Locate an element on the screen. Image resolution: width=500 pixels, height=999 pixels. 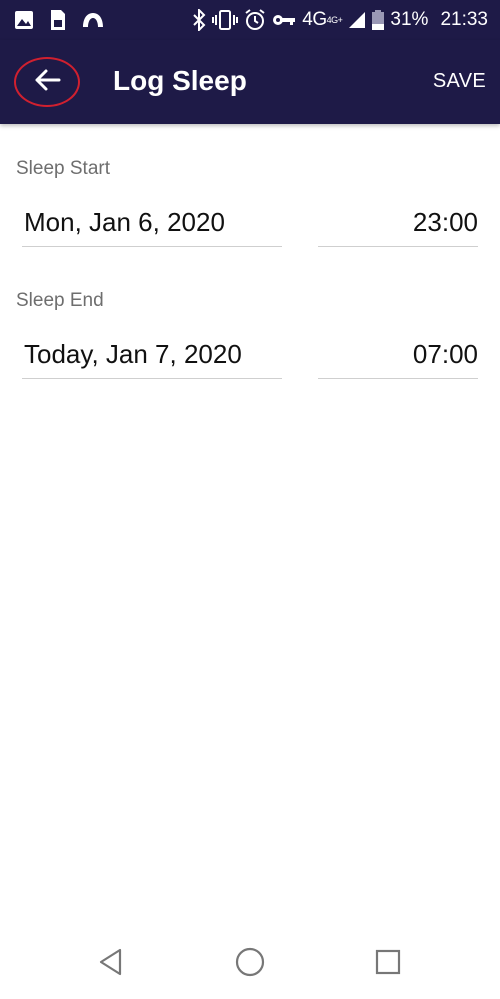
nav-back-button is located at coordinates (111, 964).